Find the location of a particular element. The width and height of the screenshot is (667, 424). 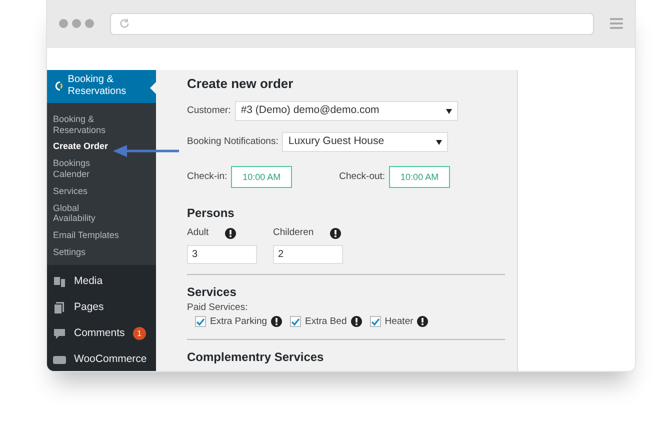

pages-icon is located at coordinates (59, 307).